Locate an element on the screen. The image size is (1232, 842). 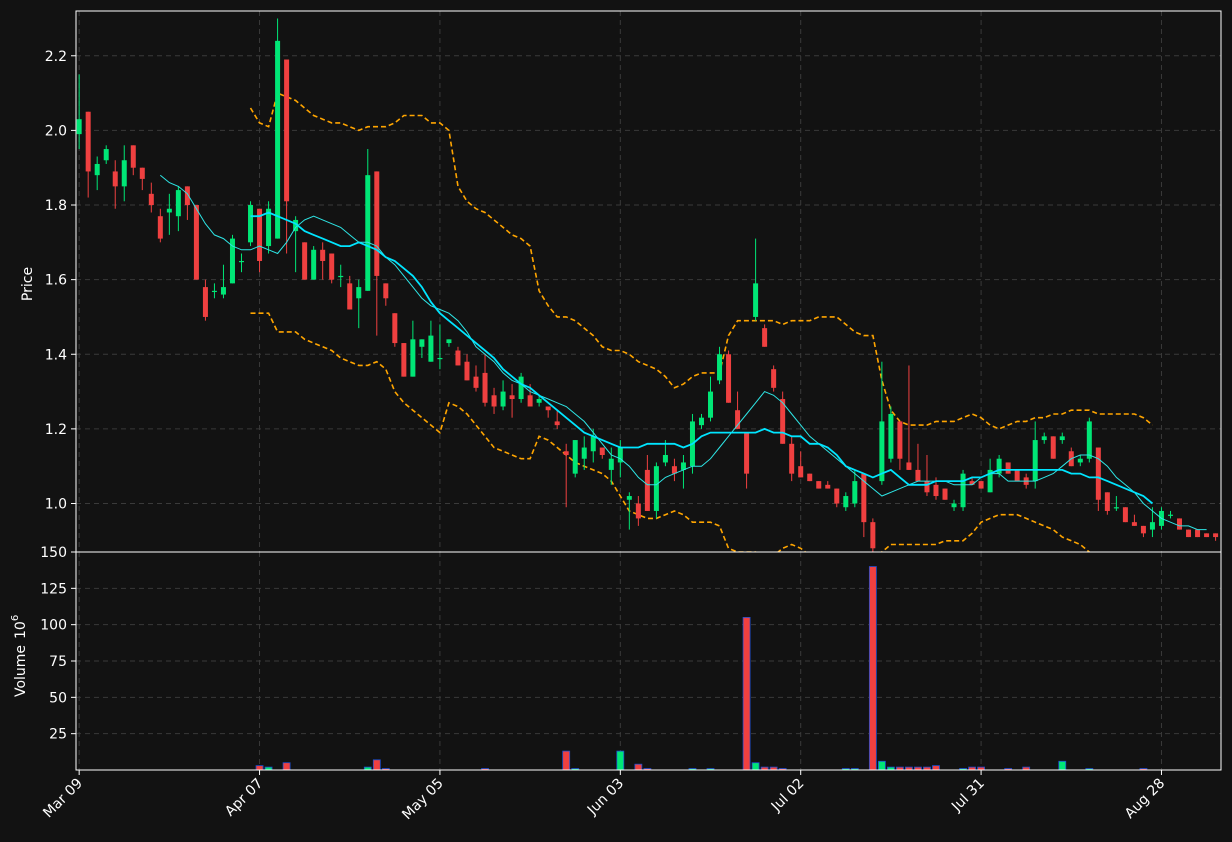
volume-axis-title: Volume is located at coordinates (21, 671).